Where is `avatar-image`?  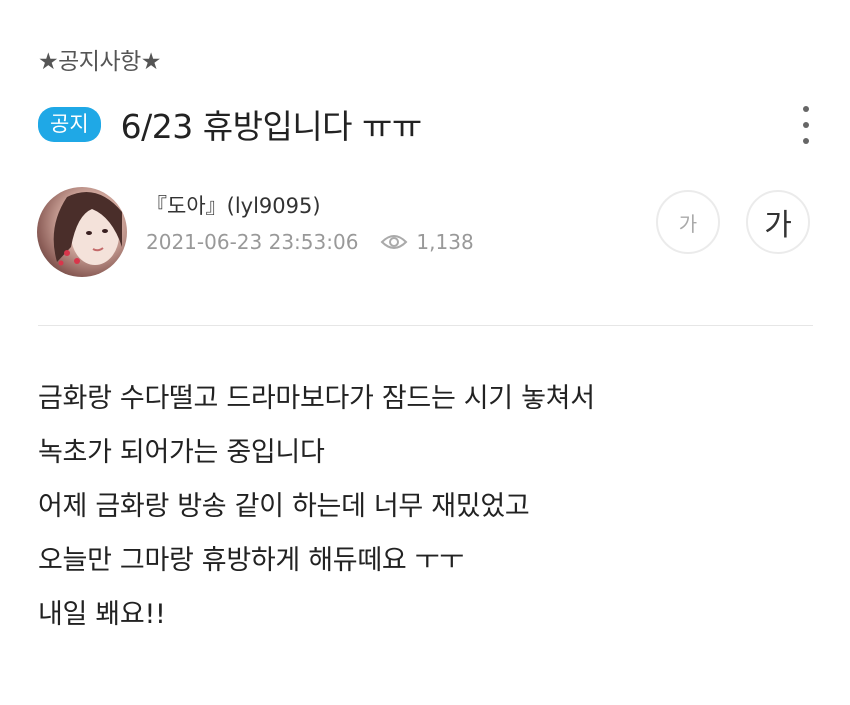 avatar-image is located at coordinates (87, 229).